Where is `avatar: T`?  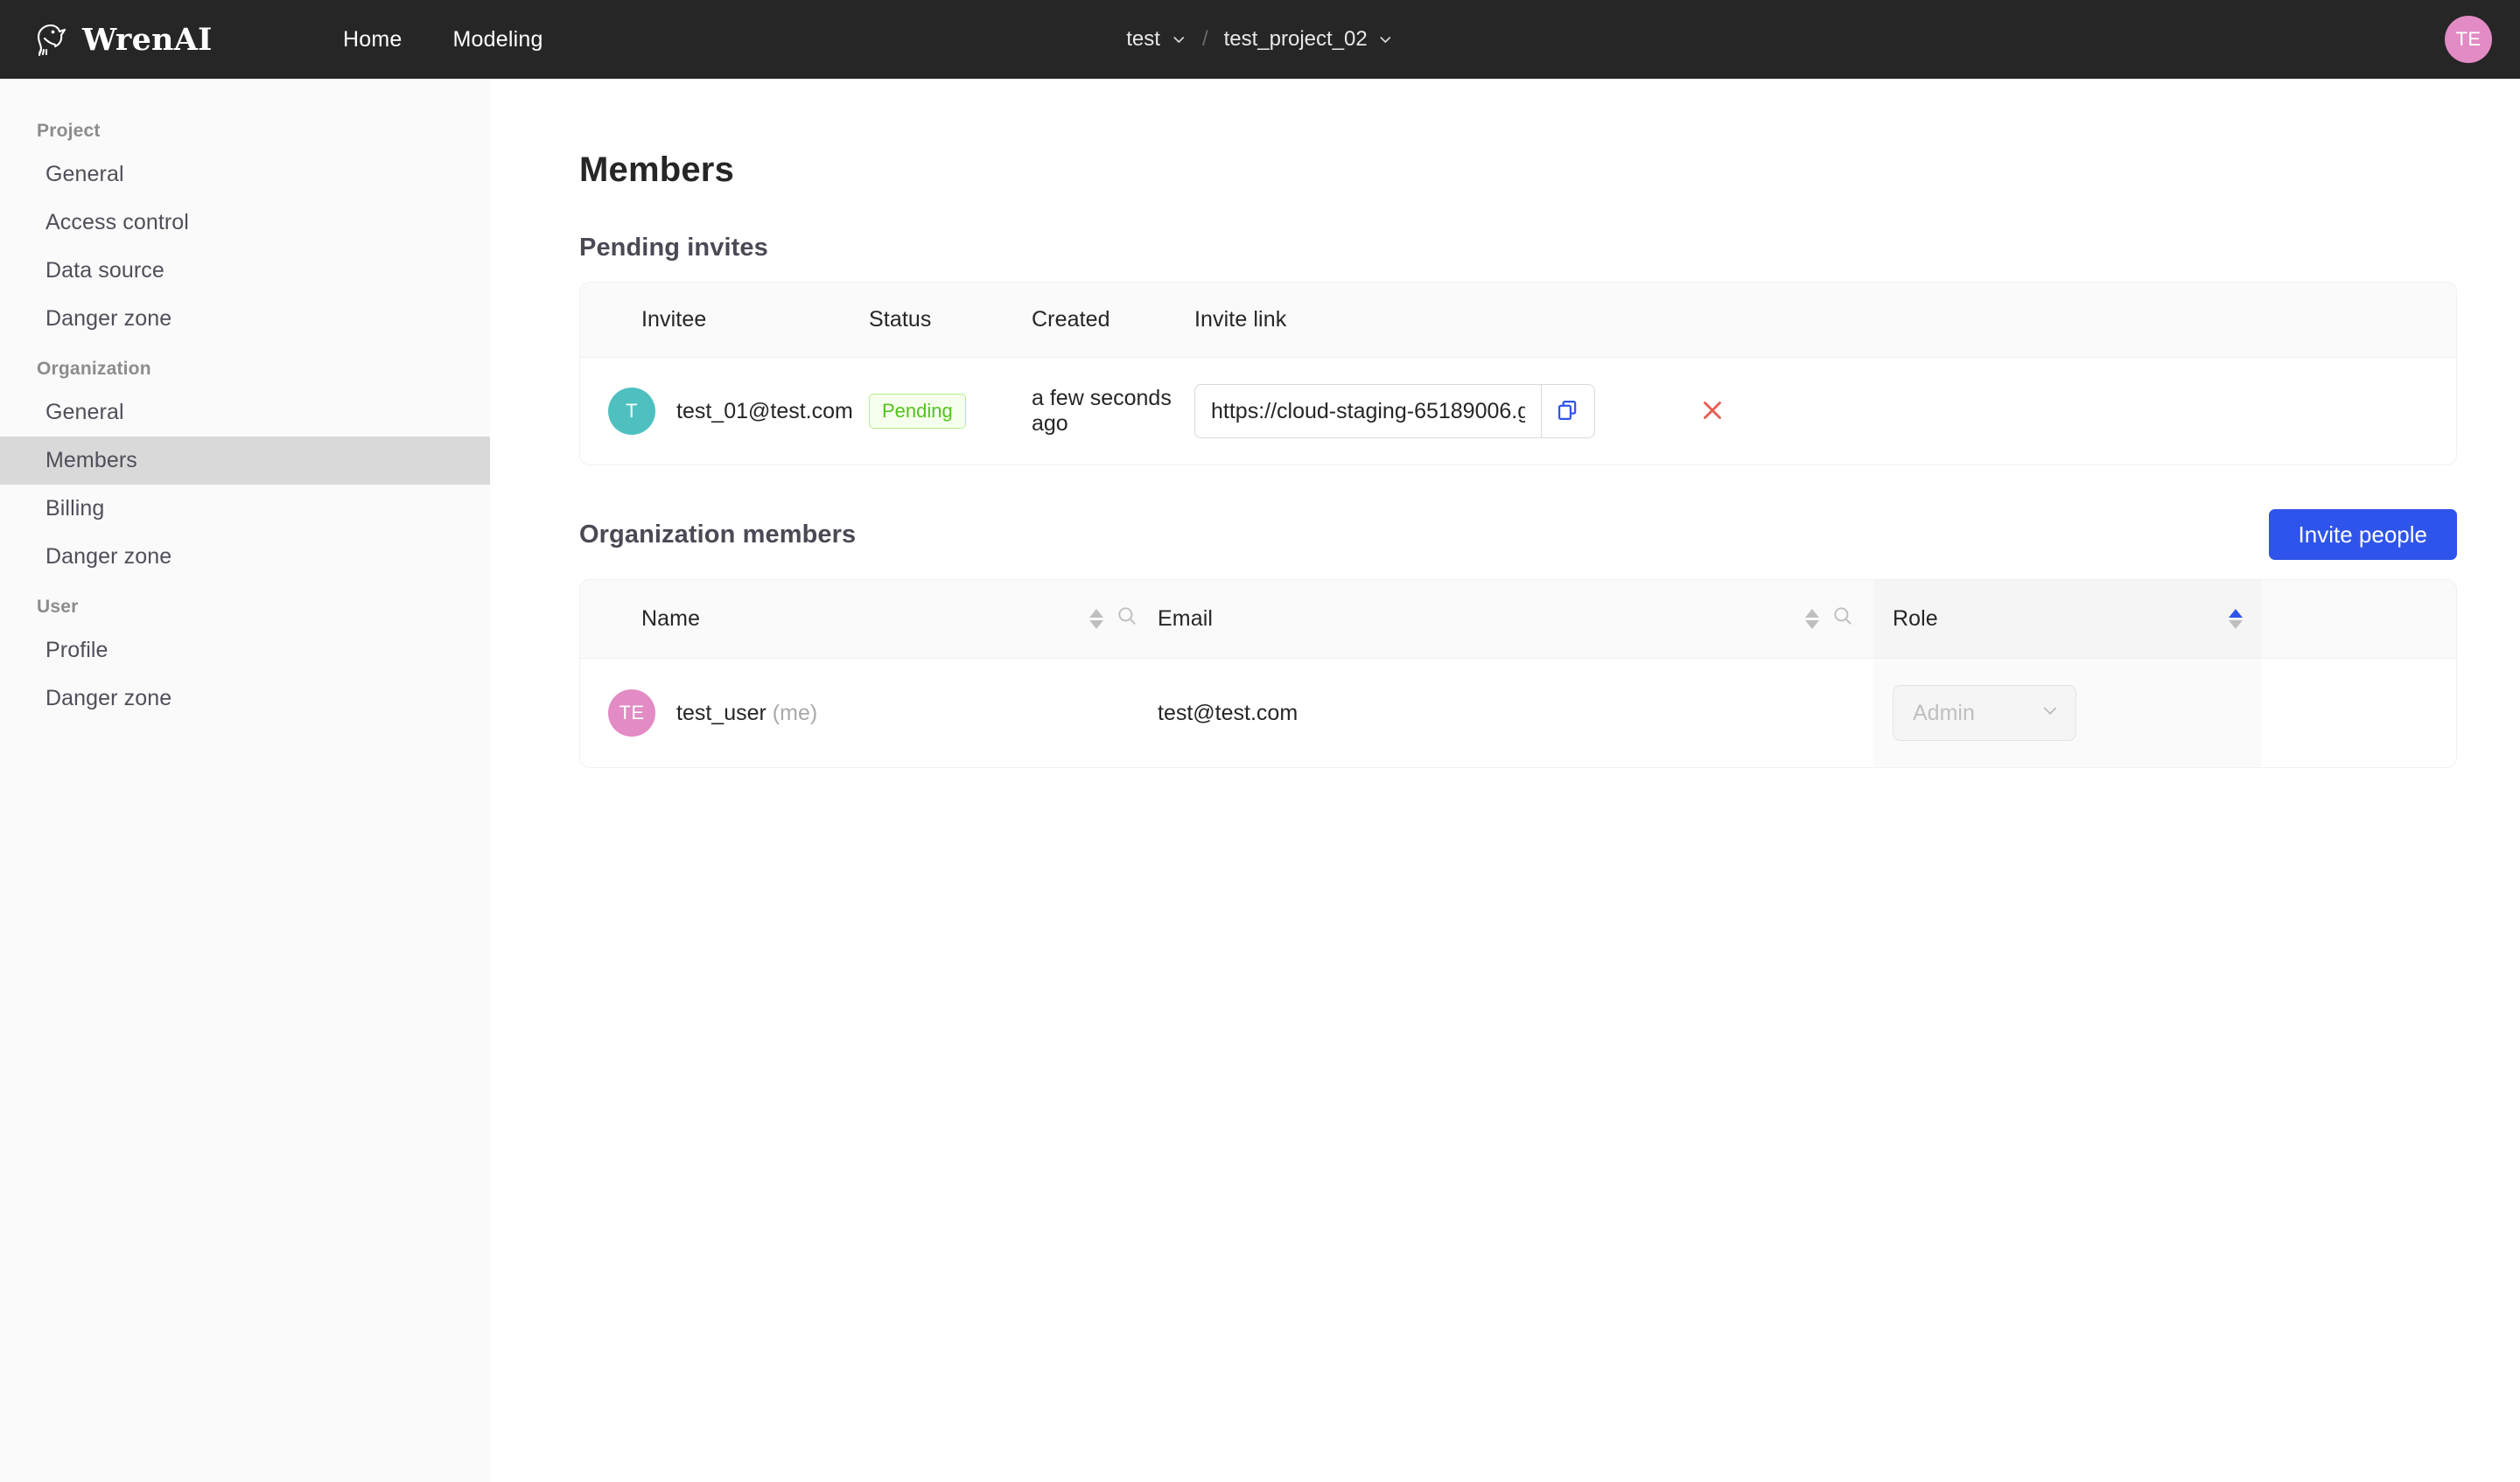
avatar: T is located at coordinates (631, 411).